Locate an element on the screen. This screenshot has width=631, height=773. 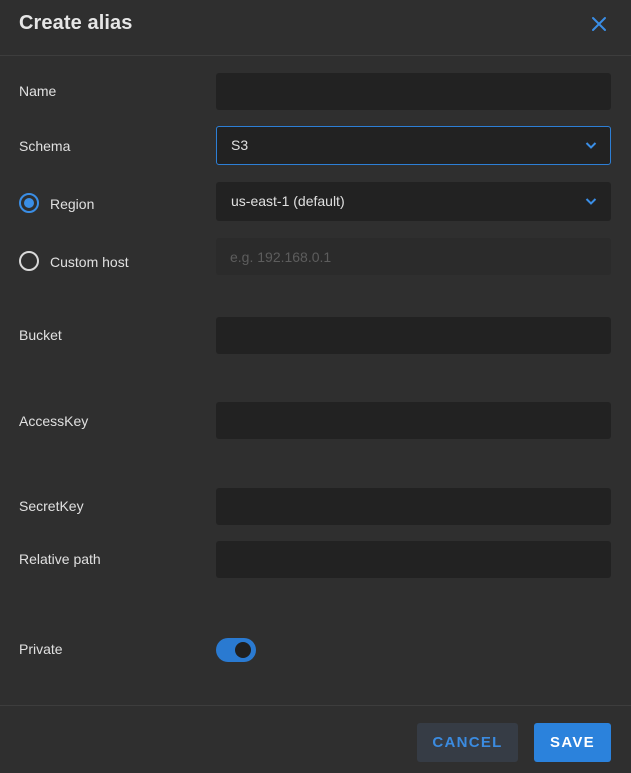
bucket-field is located at coordinates (413, 335).